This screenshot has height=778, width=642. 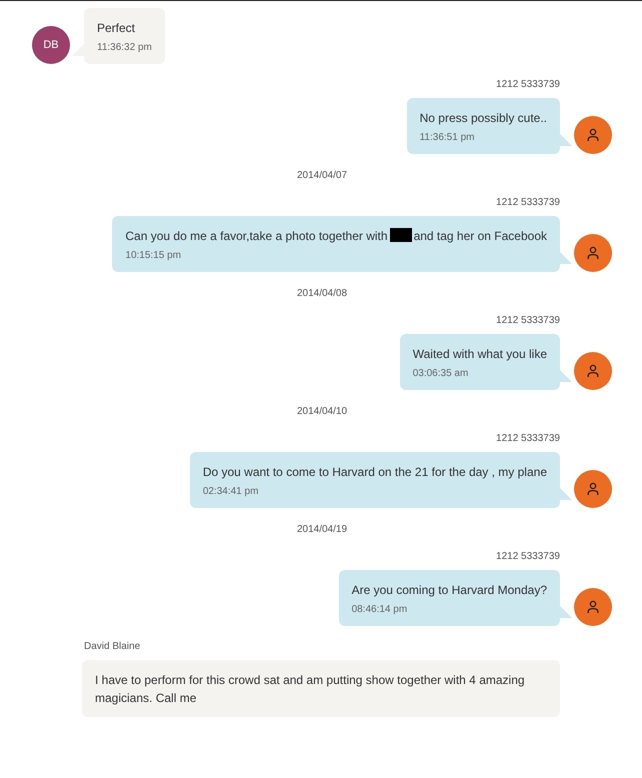 I want to click on message-time: 08:46:14 pm, so click(x=380, y=609).